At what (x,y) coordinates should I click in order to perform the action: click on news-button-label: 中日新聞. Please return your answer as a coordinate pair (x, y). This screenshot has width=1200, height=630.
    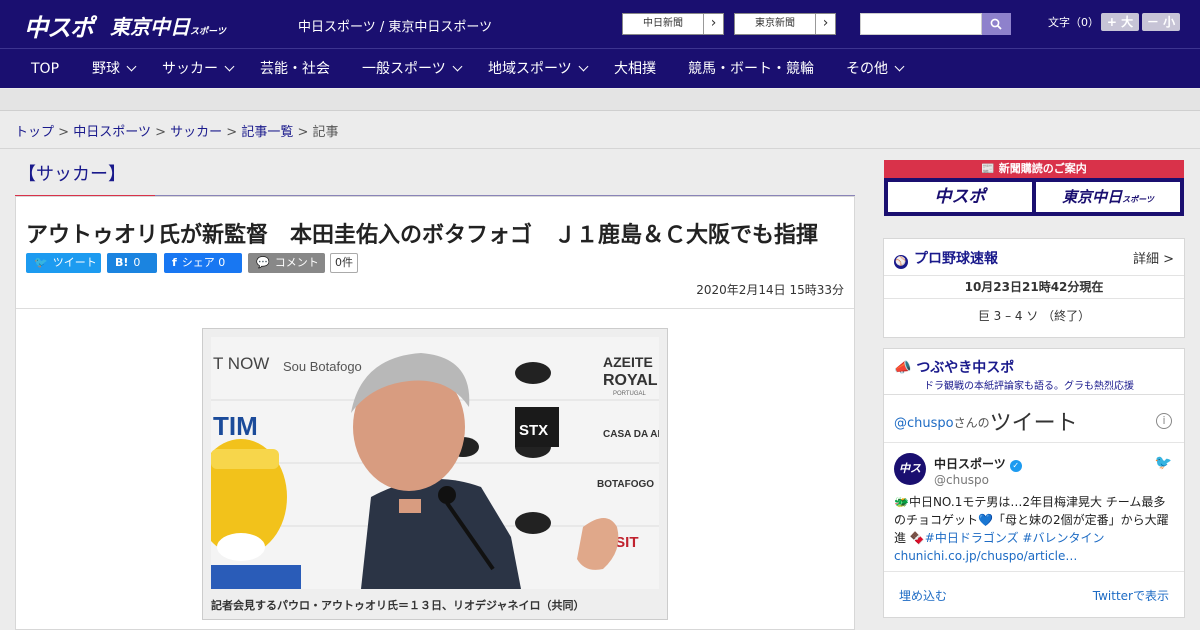
    Looking at the image, I should click on (663, 23).